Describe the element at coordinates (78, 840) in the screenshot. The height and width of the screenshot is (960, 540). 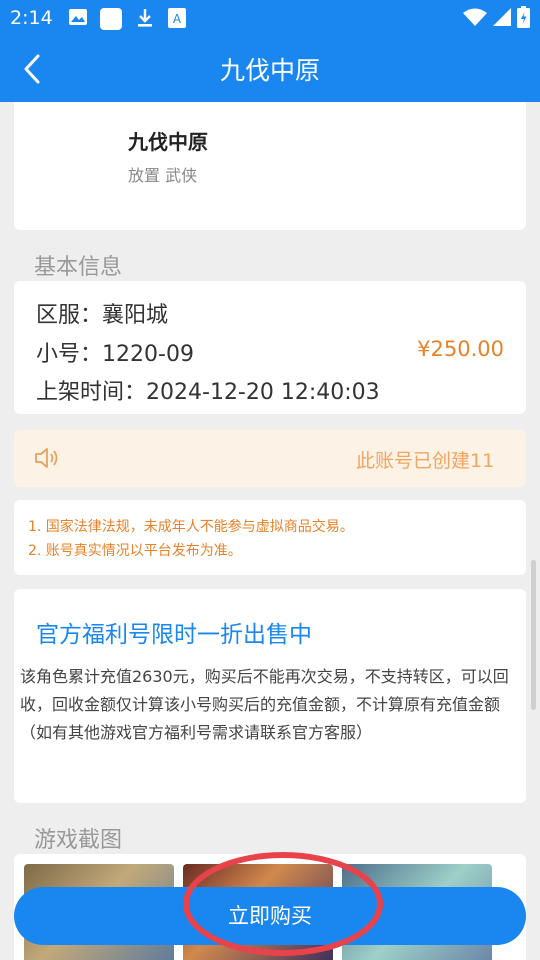
I see `screenshots-heading: 游戏截图` at that location.